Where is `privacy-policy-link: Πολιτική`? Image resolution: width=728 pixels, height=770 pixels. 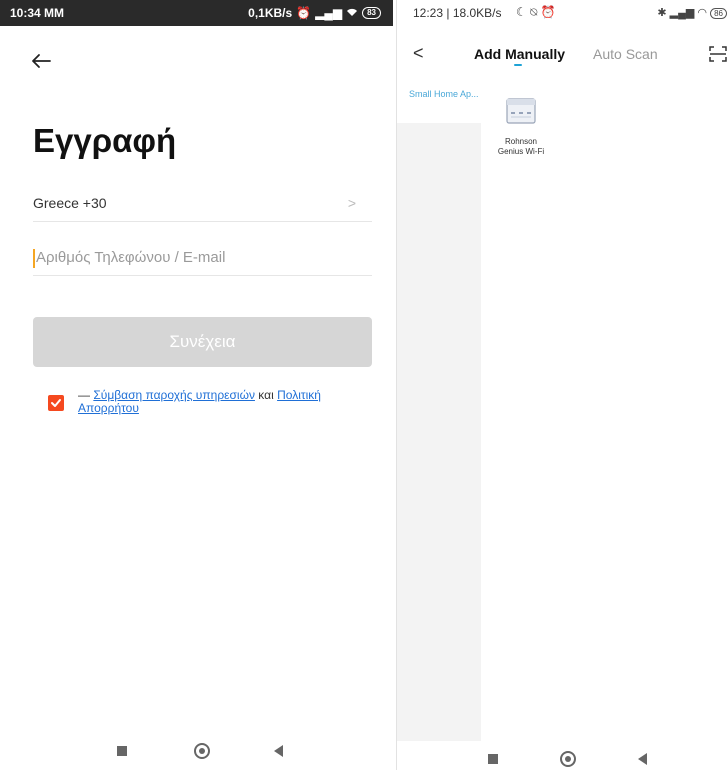 privacy-policy-link: Πολιτική is located at coordinates (299, 395).